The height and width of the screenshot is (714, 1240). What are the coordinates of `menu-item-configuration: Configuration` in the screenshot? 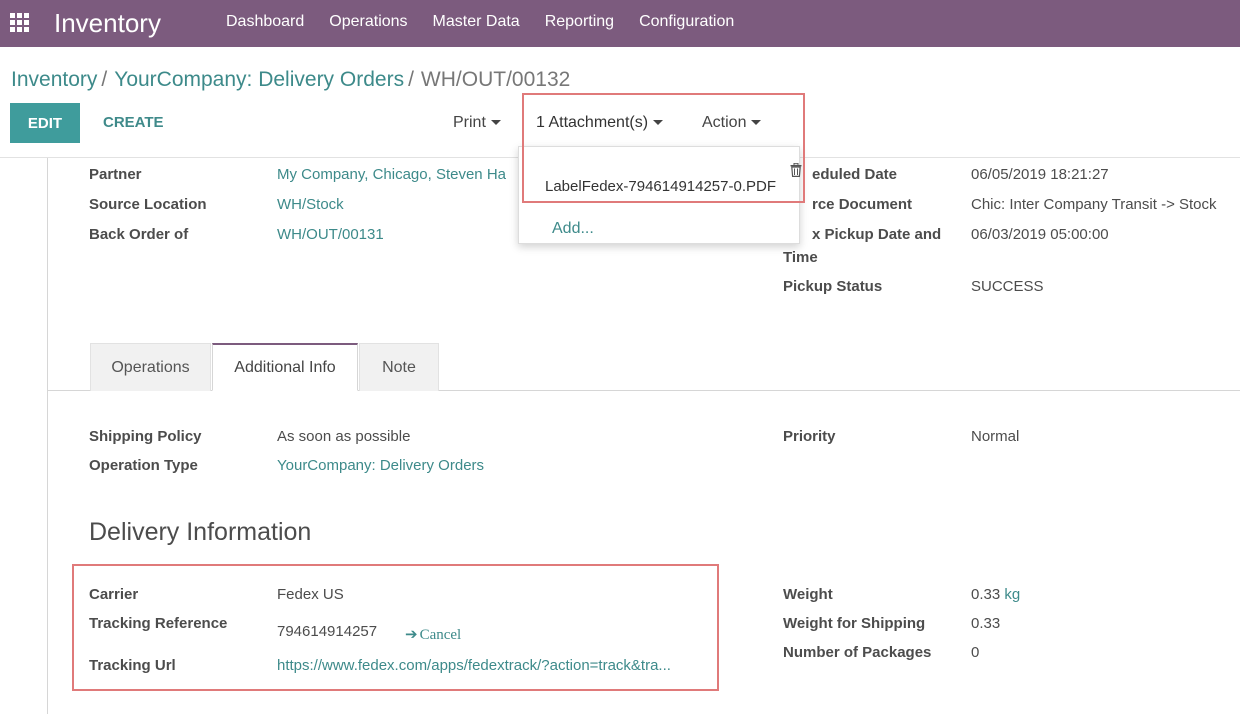 It's located at (686, 22).